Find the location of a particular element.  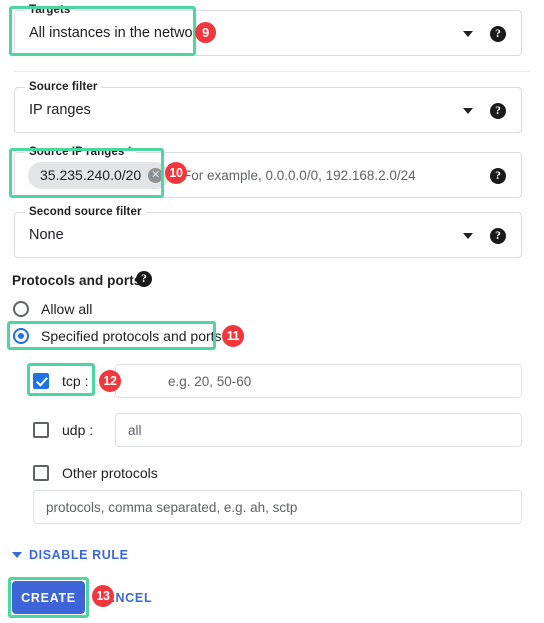

annotation-badge-12: 12 is located at coordinates (110, 381).